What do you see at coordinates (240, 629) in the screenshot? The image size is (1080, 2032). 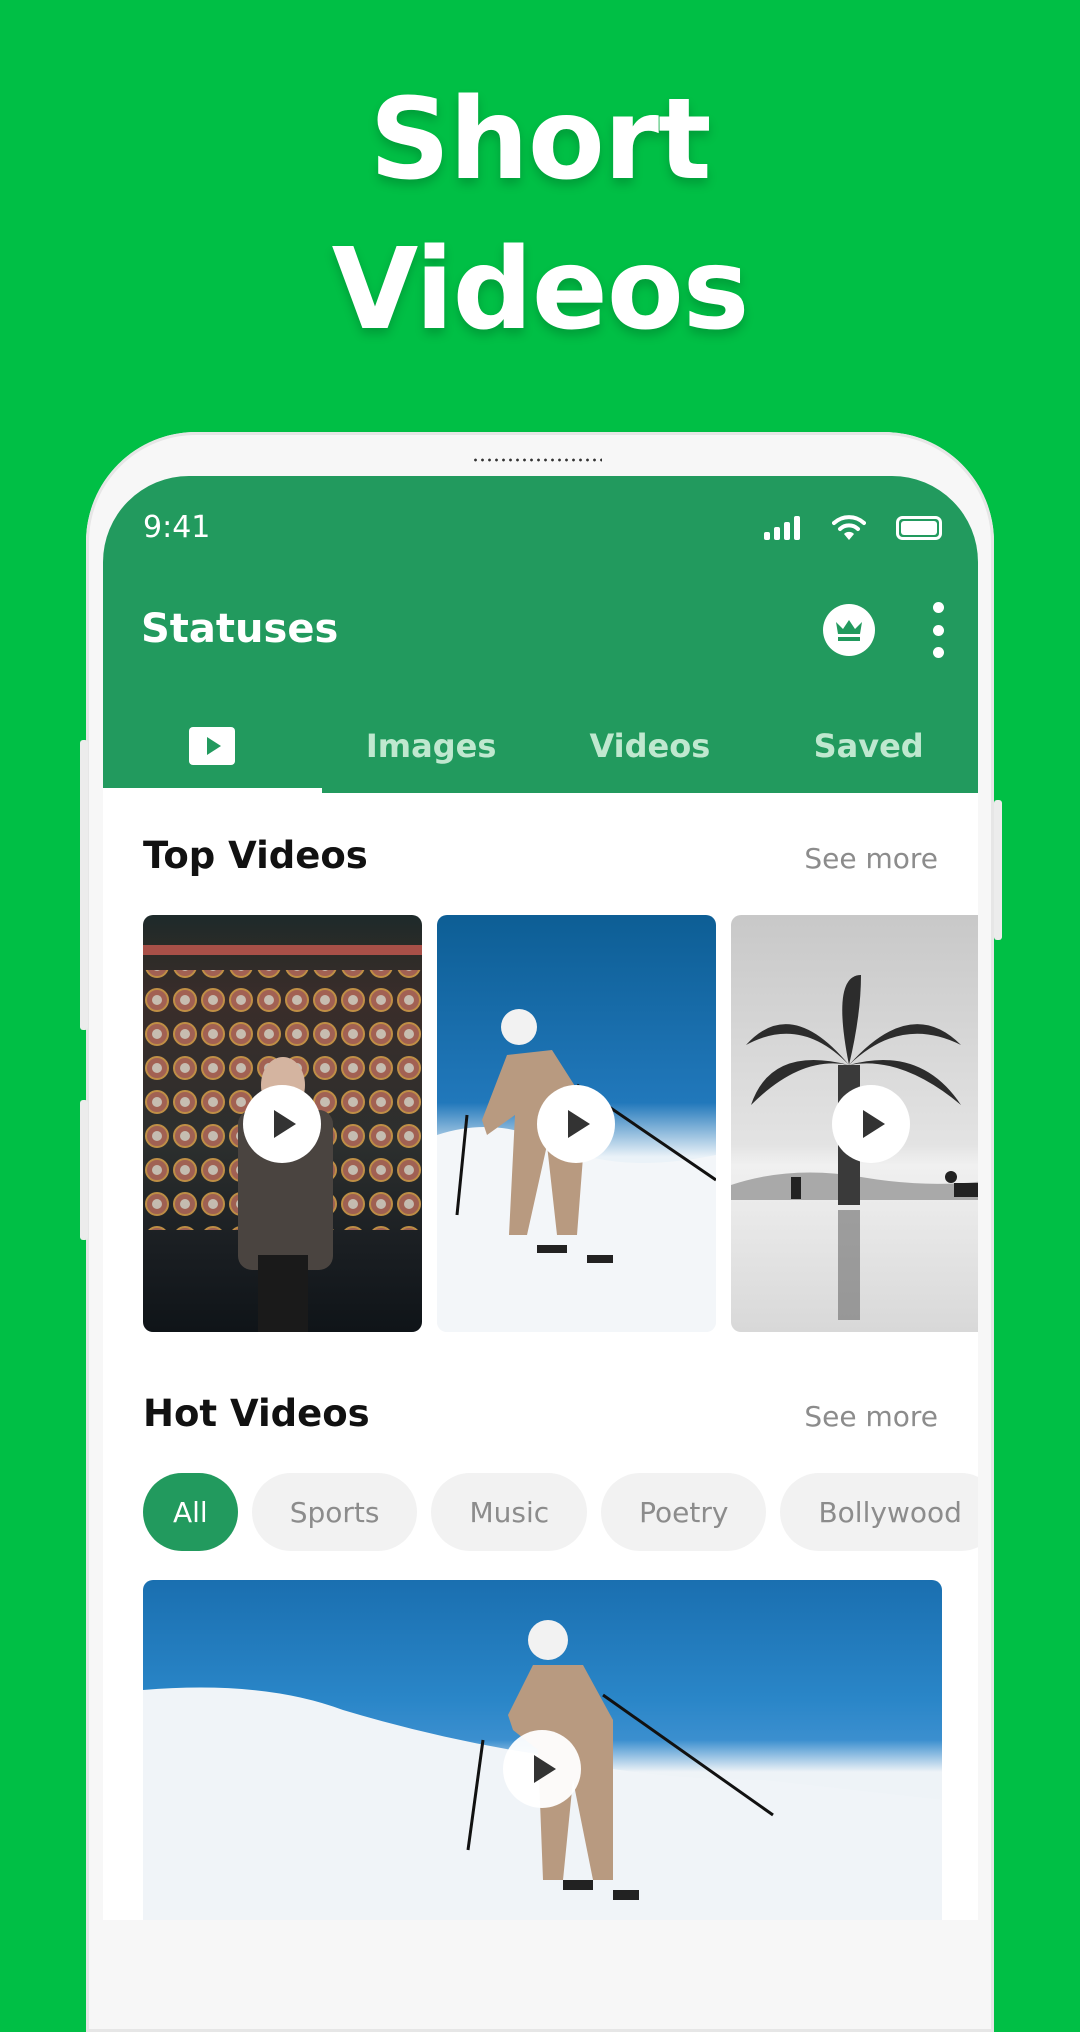 I see `app-title: Statuses` at bounding box center [240, 629].